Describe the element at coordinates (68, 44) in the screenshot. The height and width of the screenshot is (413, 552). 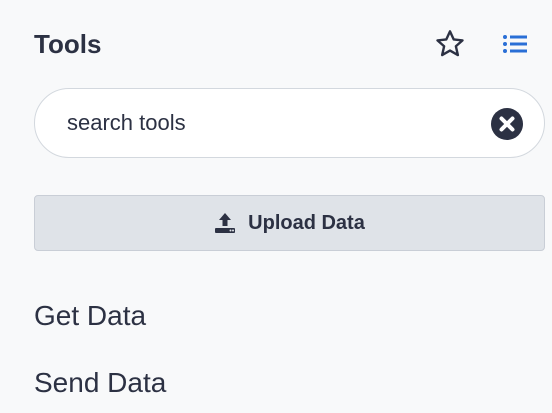
I see `panel-title: Tools` at that location.